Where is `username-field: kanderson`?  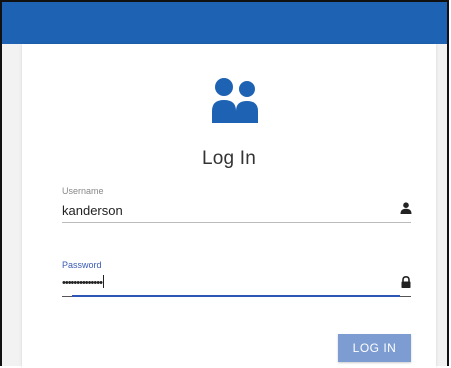
username-field: kanderson is located at coordinates (92, 210).